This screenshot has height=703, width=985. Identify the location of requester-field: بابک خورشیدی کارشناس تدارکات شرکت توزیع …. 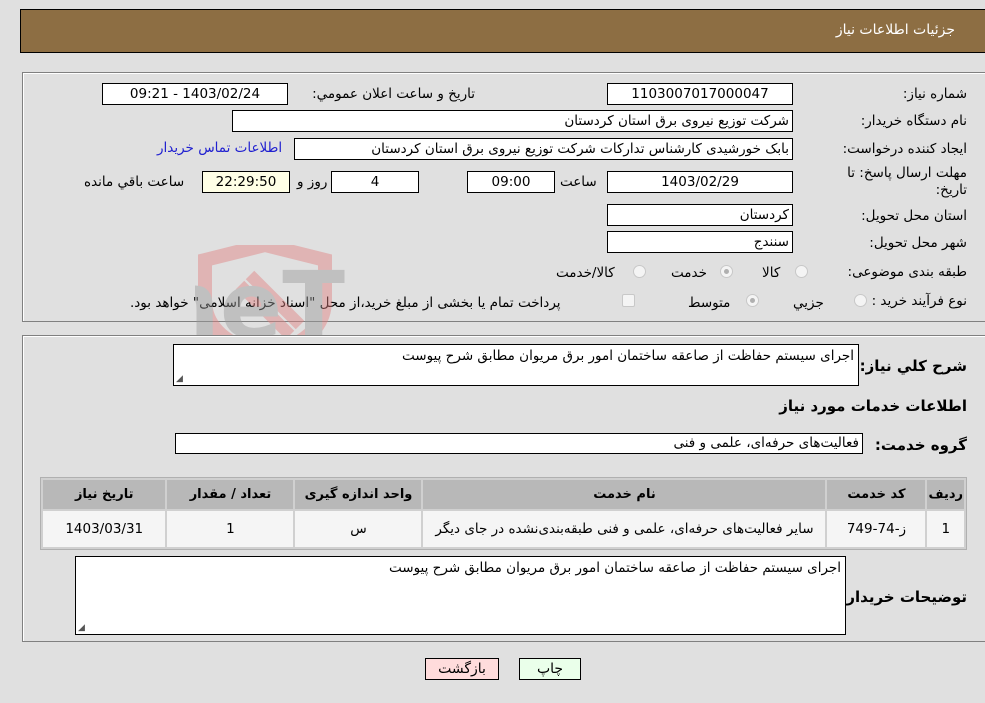
(543, 149).